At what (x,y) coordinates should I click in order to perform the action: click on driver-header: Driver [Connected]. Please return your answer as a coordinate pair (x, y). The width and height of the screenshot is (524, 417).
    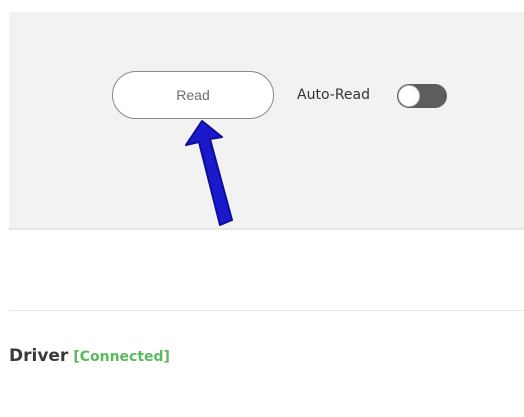
    Looking at the image, I should click on (89, 356).